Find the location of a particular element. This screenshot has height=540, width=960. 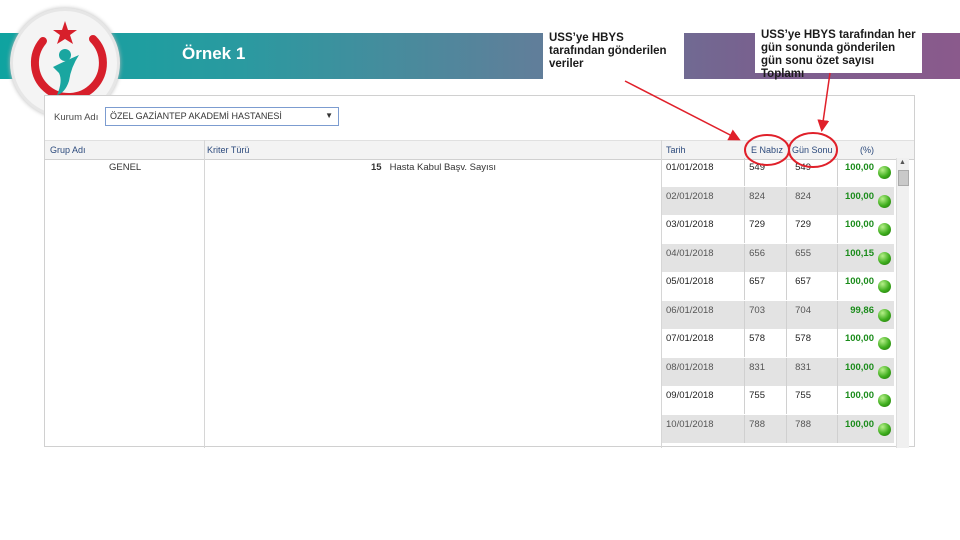

row-date: 01/01/2018 is located at coordinates (690, 167).